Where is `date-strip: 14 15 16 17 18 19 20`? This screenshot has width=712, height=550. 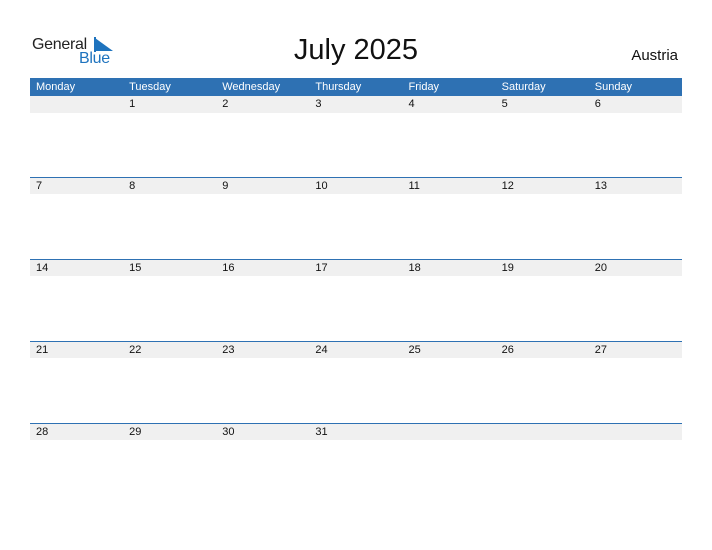 date-strip: 14 15 16 17 18 19 20 is located at coordinates (356, 268).